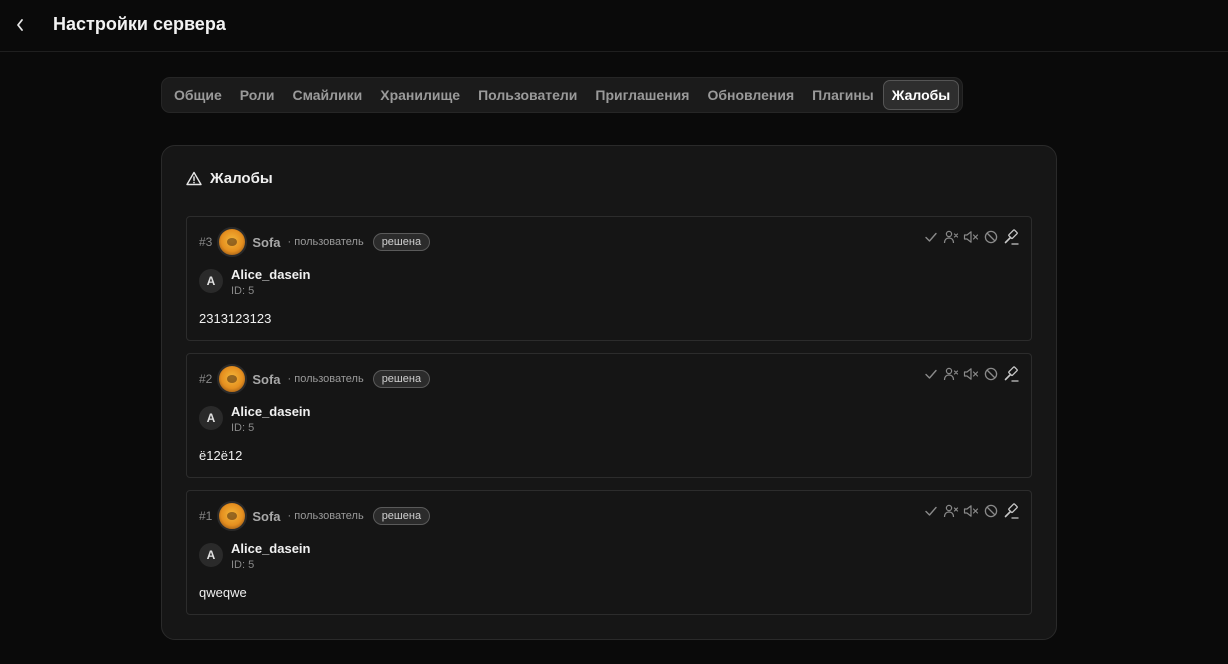 Image resolution: width=1228 pixels, height=664 pixels. What do you see at coordinates (614, 26) in the screenshot?
I see `top-bar: Настройки сервера` at bounding box center [614, 26].